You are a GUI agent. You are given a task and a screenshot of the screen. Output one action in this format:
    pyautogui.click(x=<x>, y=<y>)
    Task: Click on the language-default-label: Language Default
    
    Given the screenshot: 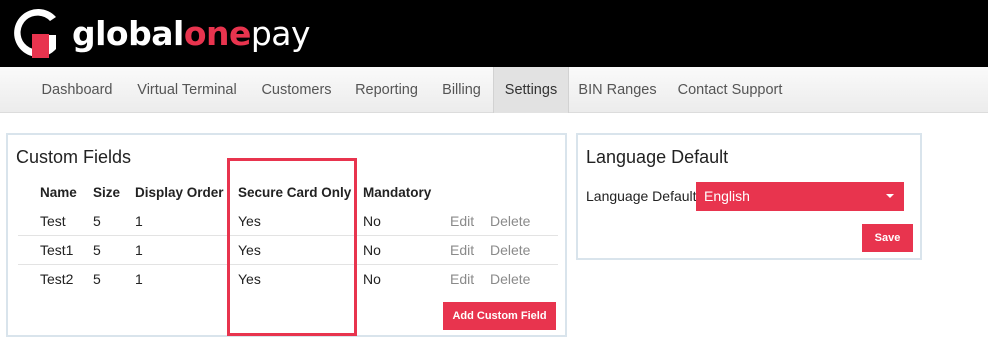 What is the action you would take?
    pyautogui.click(x=641, y=196)
    